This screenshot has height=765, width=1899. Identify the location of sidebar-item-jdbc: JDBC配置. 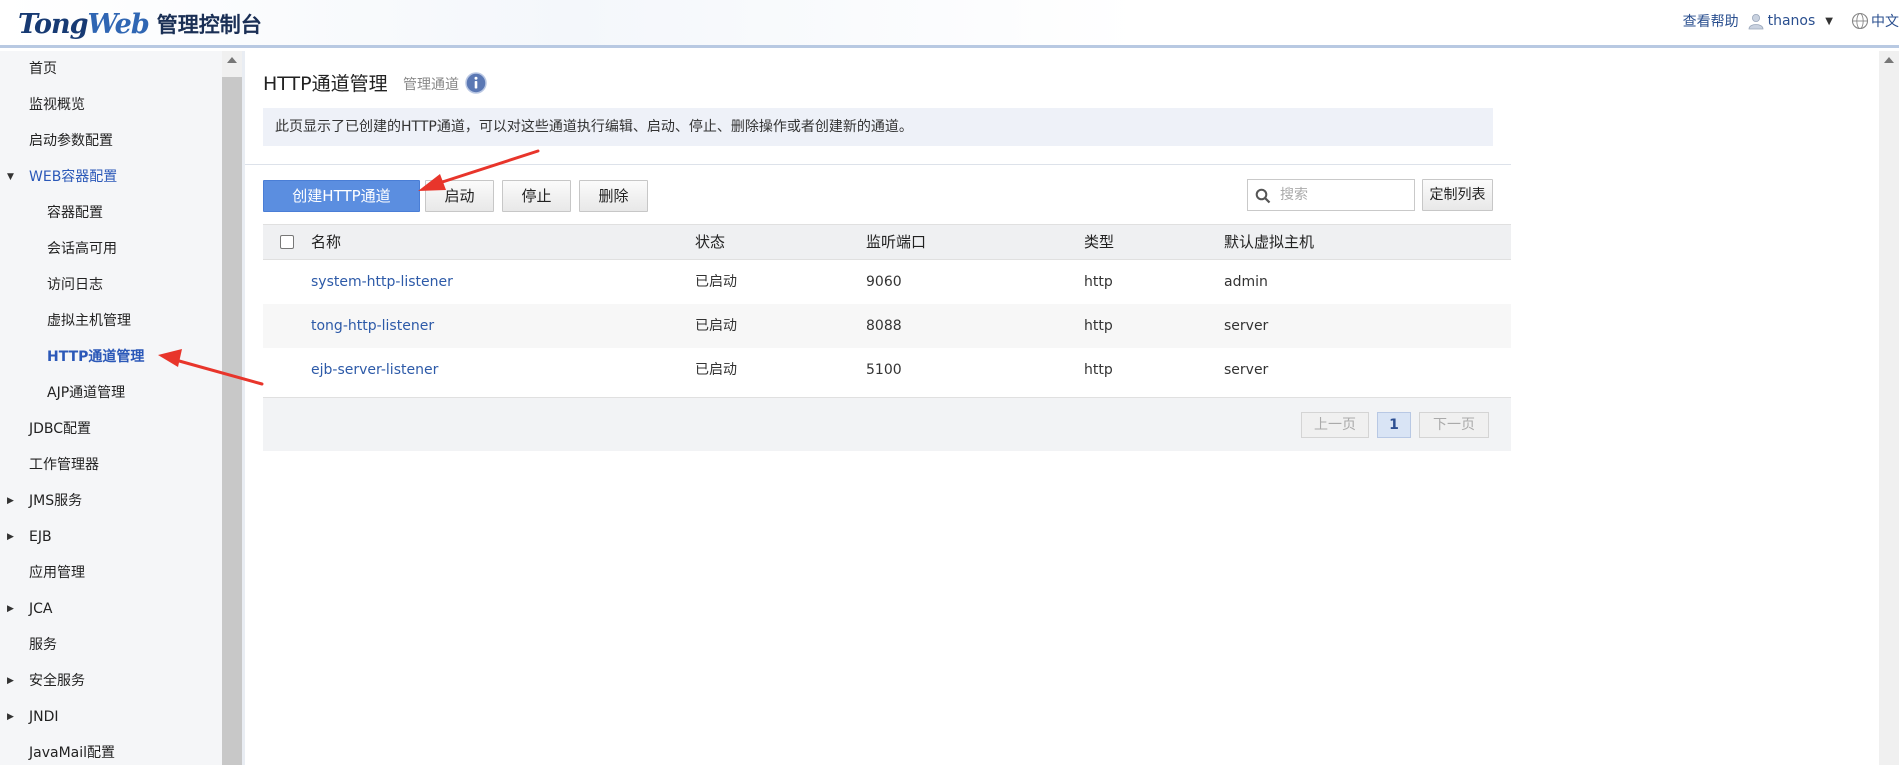
(111, 429).